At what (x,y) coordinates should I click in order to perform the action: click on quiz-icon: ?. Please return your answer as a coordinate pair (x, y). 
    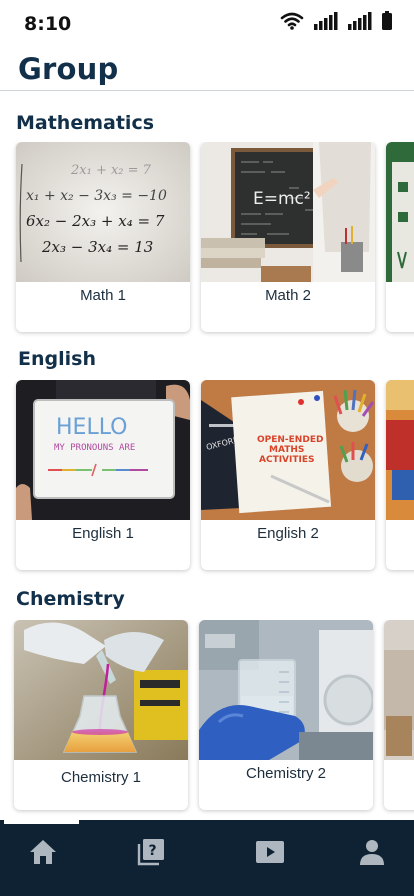
    Looking at the image, I should click on (150, 852).